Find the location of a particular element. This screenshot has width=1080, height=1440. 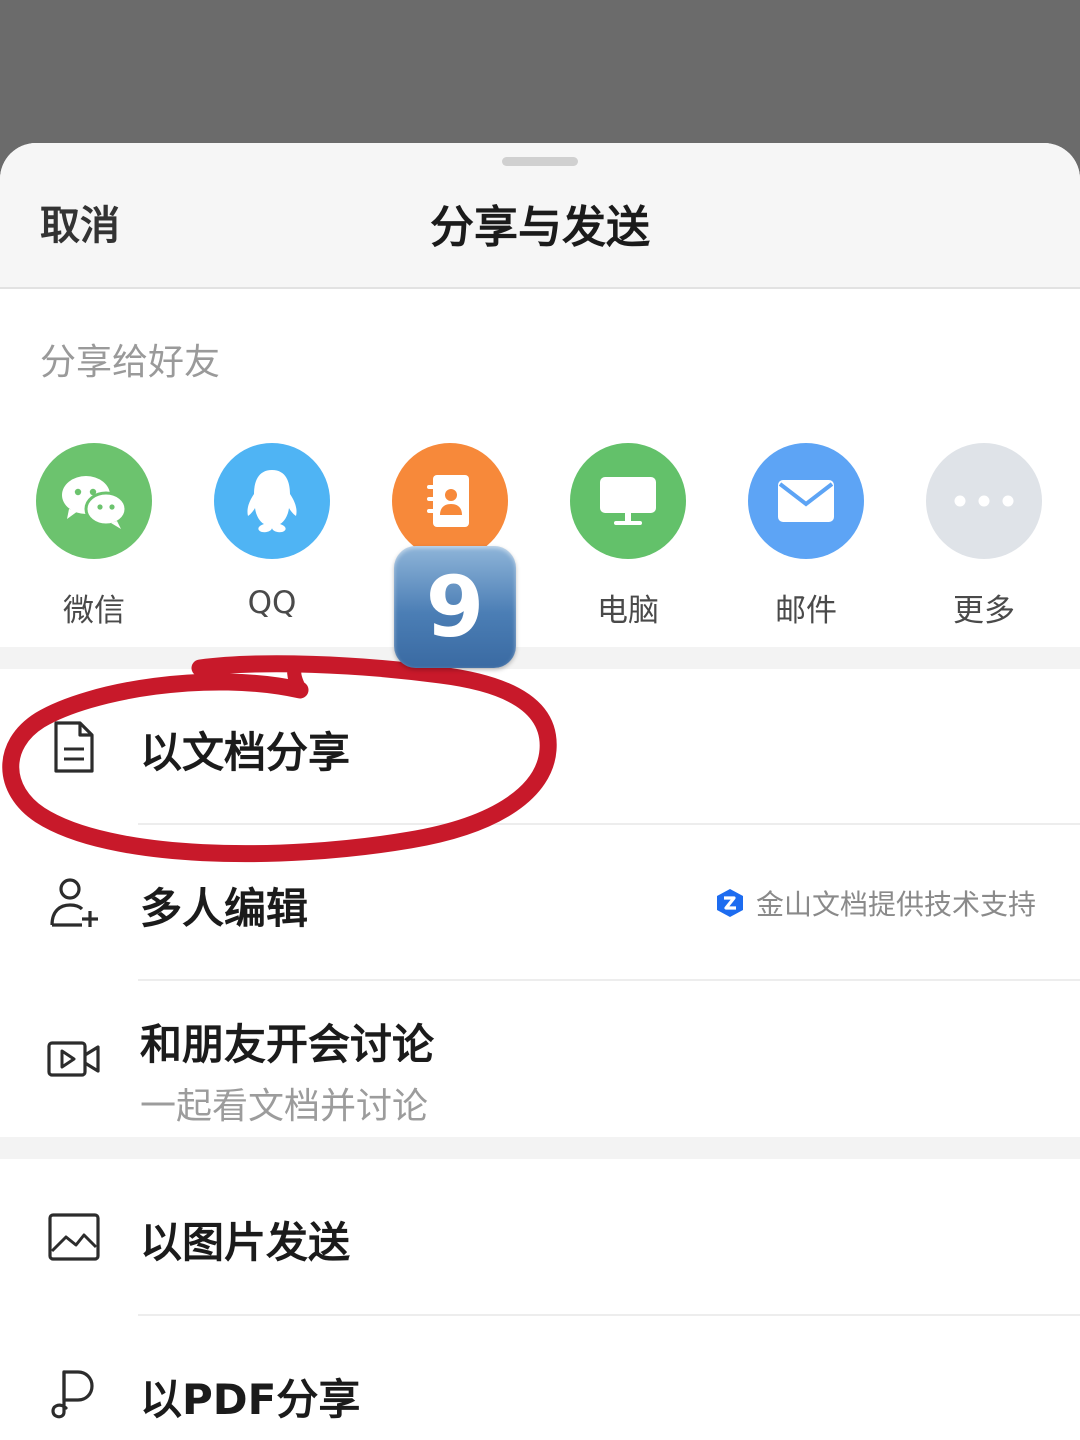

contacts-book-icon is located at coordinates (450, 501).